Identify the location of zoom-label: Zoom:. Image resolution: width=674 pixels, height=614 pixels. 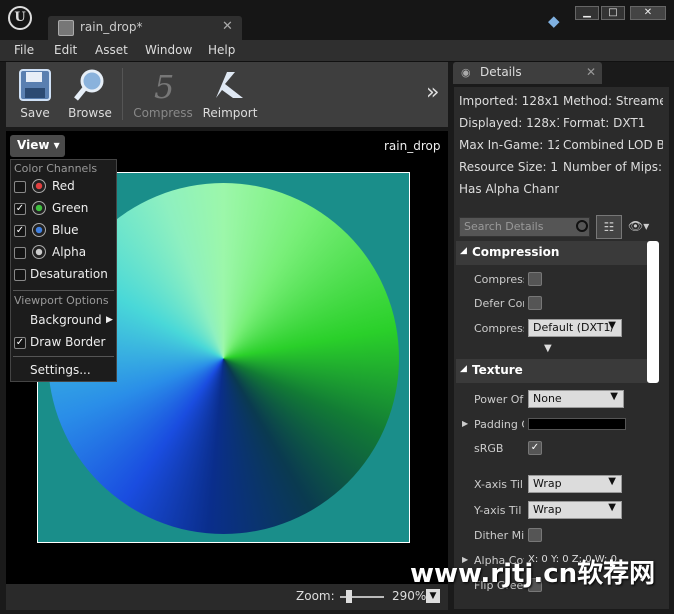
(315, 596).